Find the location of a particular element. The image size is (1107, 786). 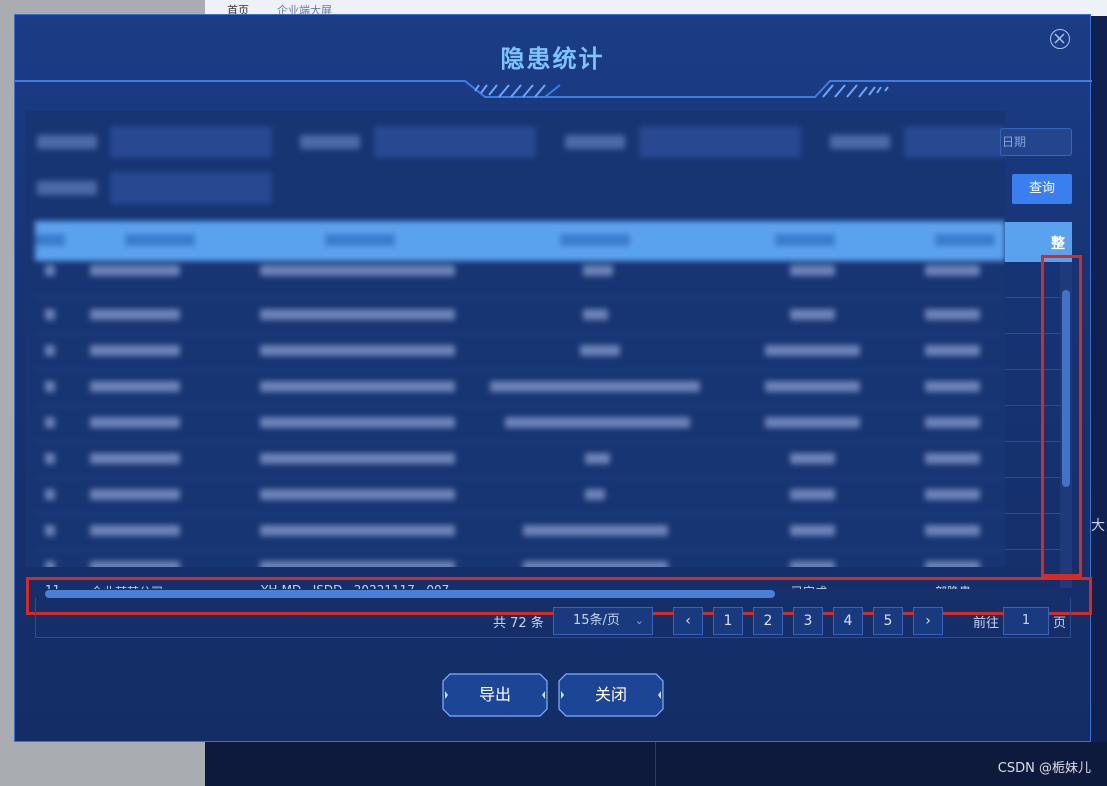

table-header-right: 整 is located at coordinates (1038, 242).